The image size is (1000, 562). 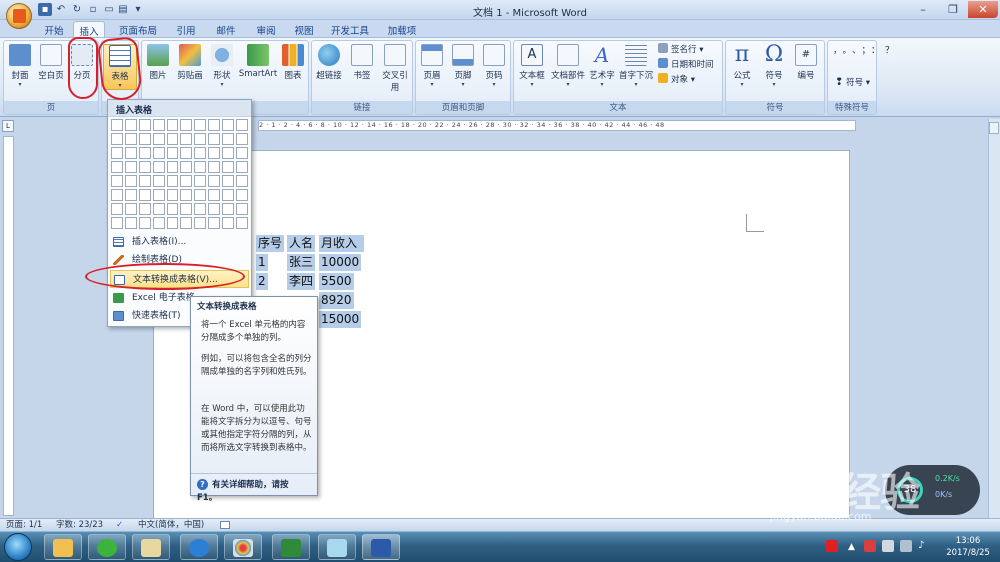 What do you see at coordinates (227, 307) in the screenshot?
I see `tooltip-title: 文本转换成表格` at bounding box center [227, 307].